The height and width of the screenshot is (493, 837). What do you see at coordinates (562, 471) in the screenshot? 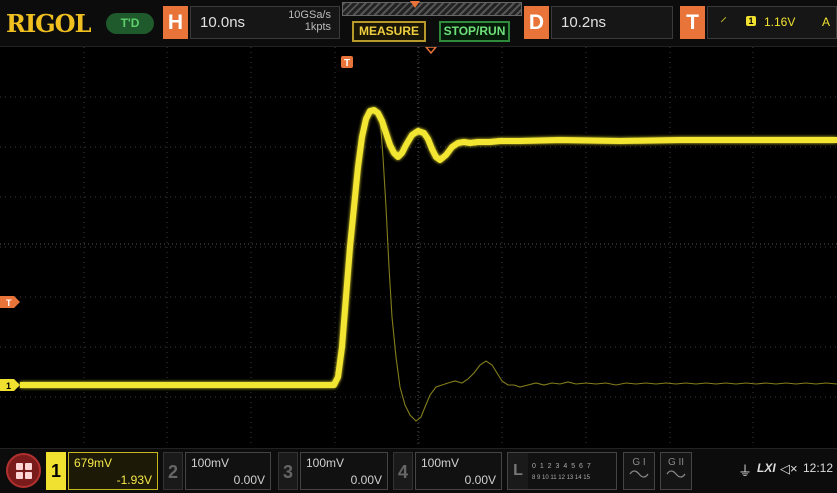
I see `logic-analyzer-panel: L 0 1 2 3 4 5 6 7 8 9 10 11 12 13 14 15` at bounding box center [562, 471].